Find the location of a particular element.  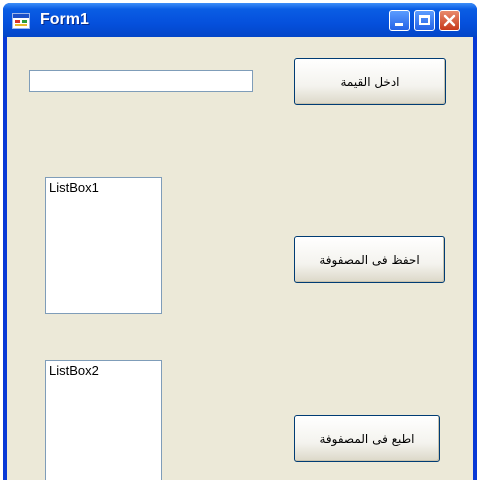

title-bar: Form1 is located at coordinates (240, 20).